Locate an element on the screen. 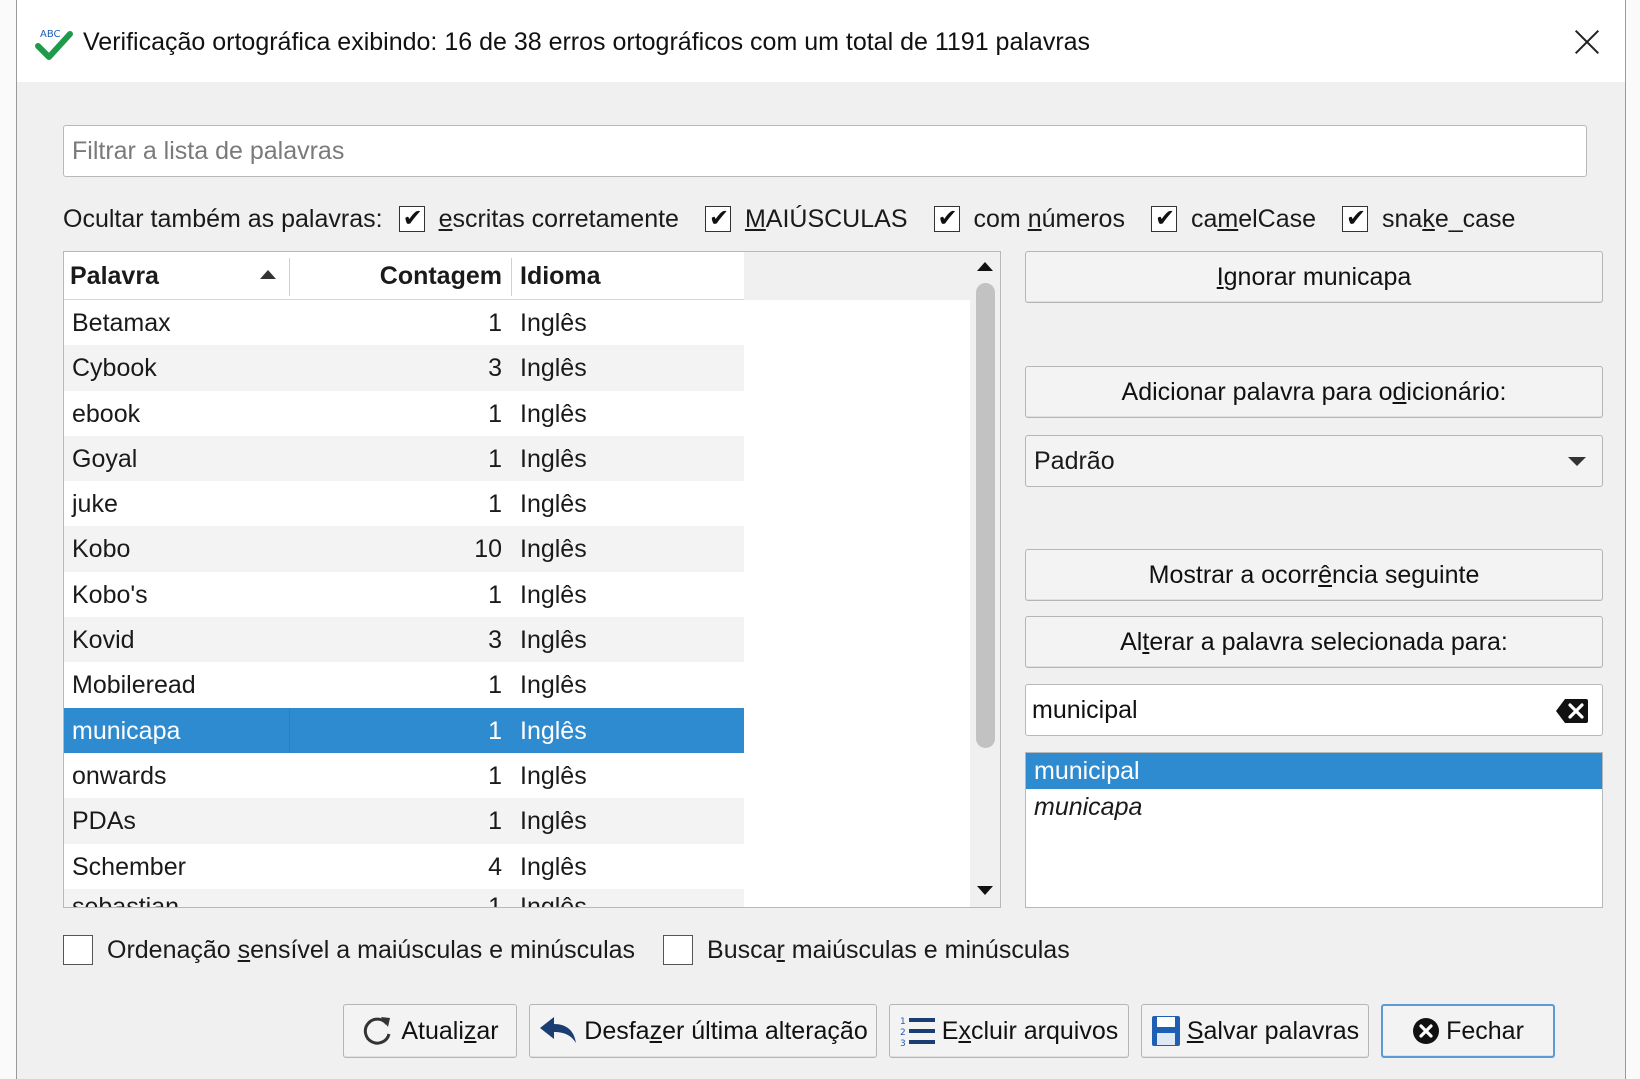 The image size is (1640, 1079). svg-text: 3 is located at coordinates (903, 1043).